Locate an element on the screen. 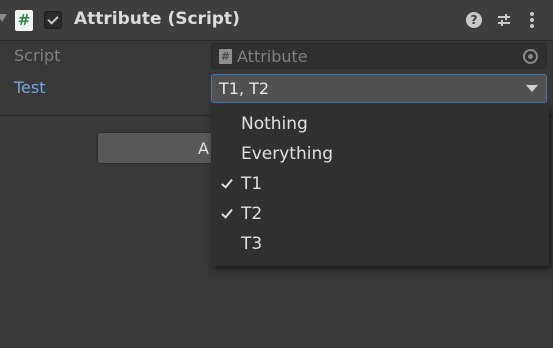 The height and width of the screenshot is (348, 553). script-file-icon: # is located at coordinates (225, 56).